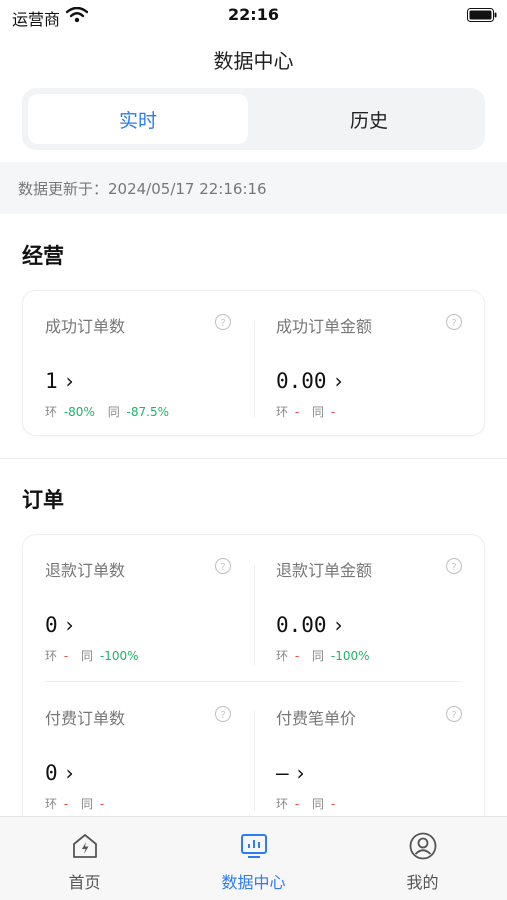 The width and height of the screenshot is (507, 900). I want to click on metric-label: 付费订单数, so click(85, 718).